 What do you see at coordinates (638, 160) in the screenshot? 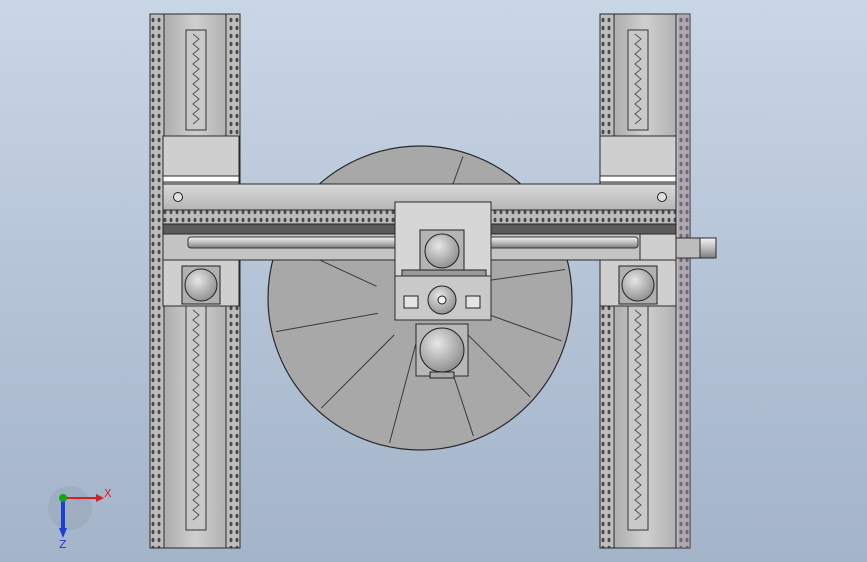
I see `right-upper-carriage` at bounding box center [638, 160].